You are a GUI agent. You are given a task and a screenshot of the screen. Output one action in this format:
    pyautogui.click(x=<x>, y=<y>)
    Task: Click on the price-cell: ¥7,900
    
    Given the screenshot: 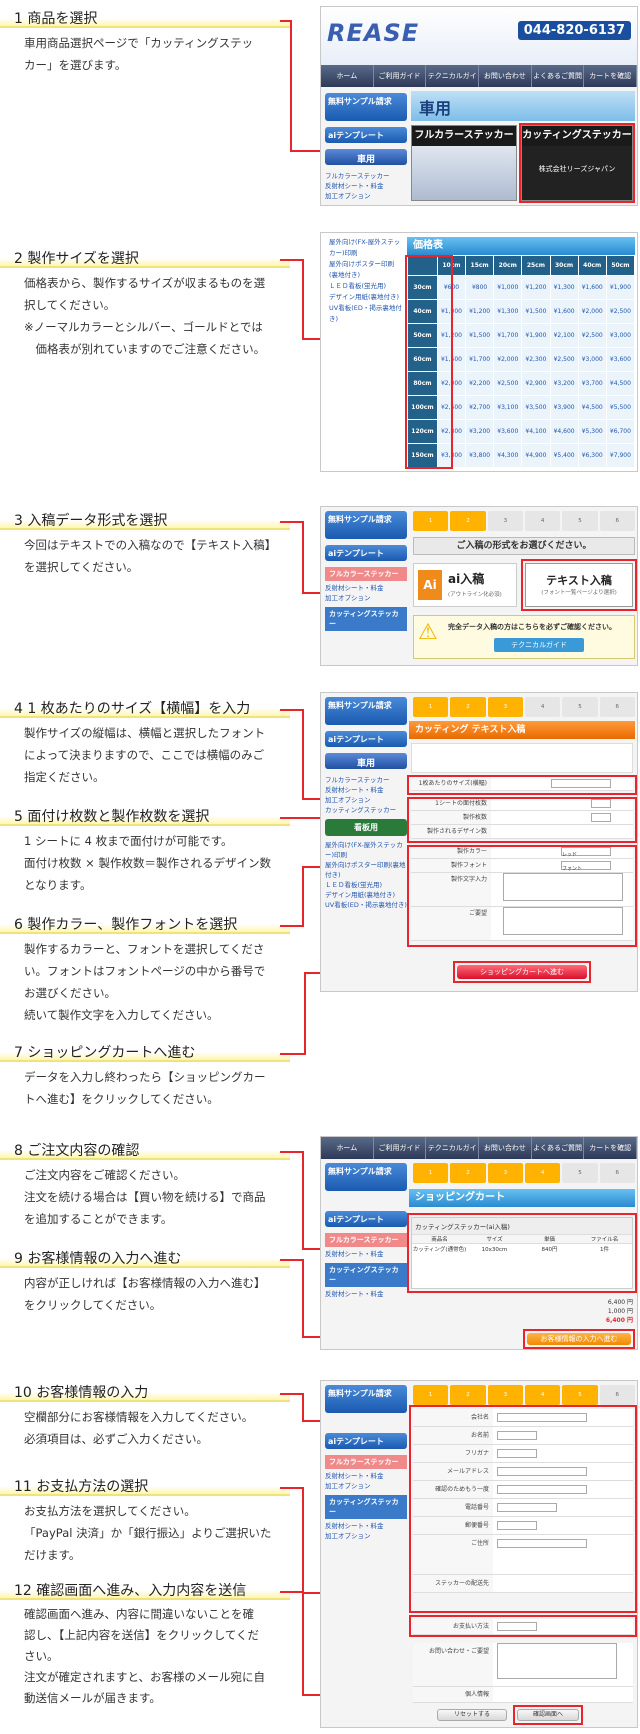 What is the action you would take?
    pyautogui.click(x=620, y=455)
    